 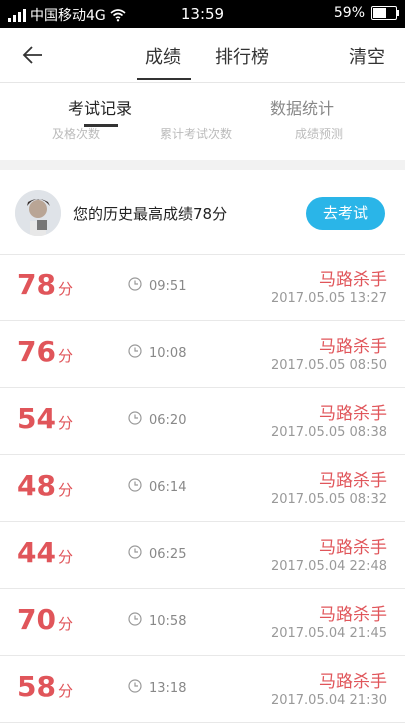 What do you see at coordinates (36, 284) in the screenshot?
I see `score-value: 78` at bounding box center [36, 284].